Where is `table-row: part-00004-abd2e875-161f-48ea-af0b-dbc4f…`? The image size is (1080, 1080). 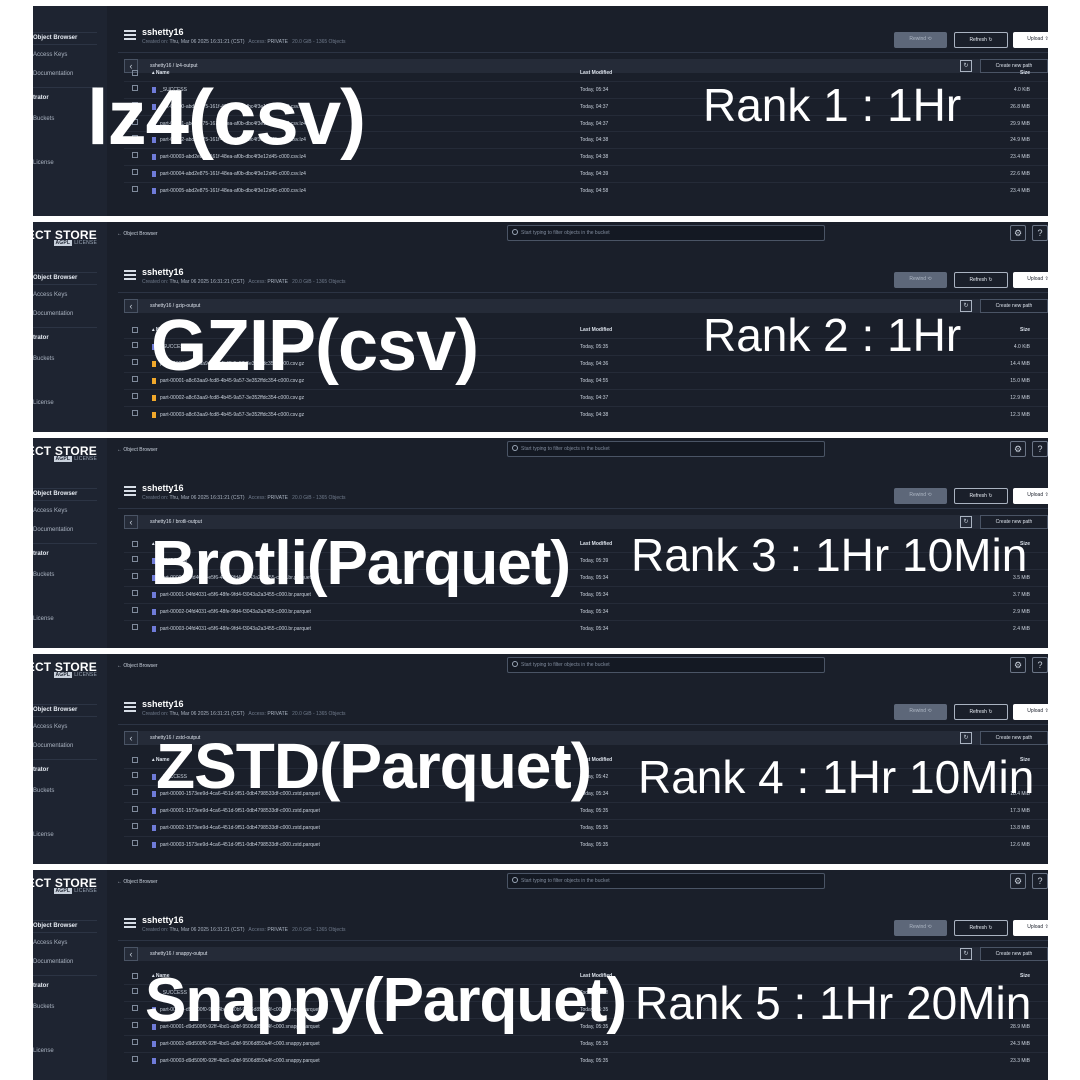 table-row: part-00004-abd2e875-161f-48ea-af0b-dbc4f… is located at coordinates (586, 173).